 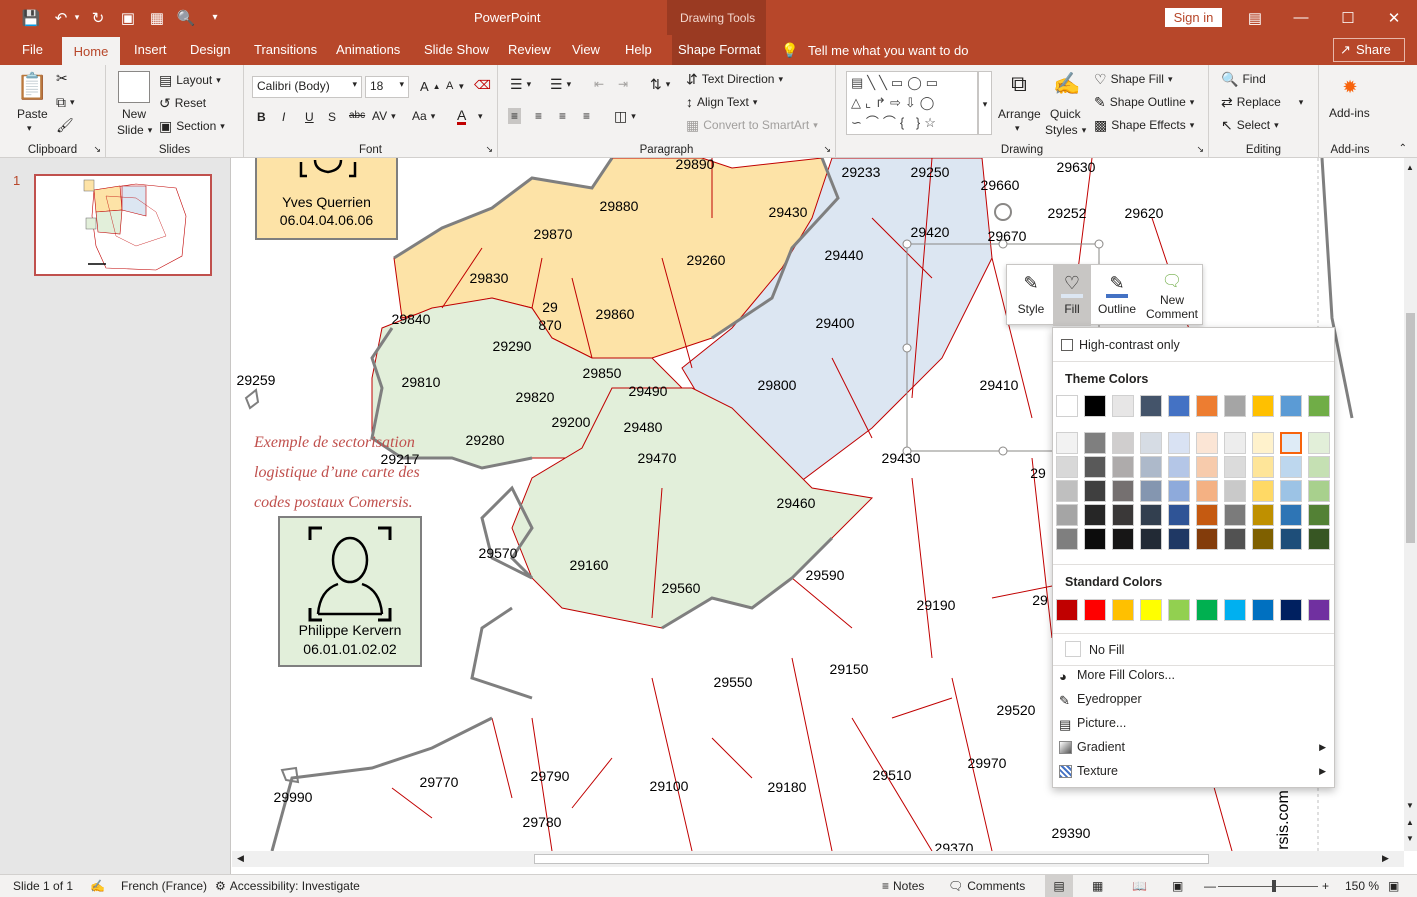 I want to click on scroll-left-icon: ◀, so click(x=240, y=858).